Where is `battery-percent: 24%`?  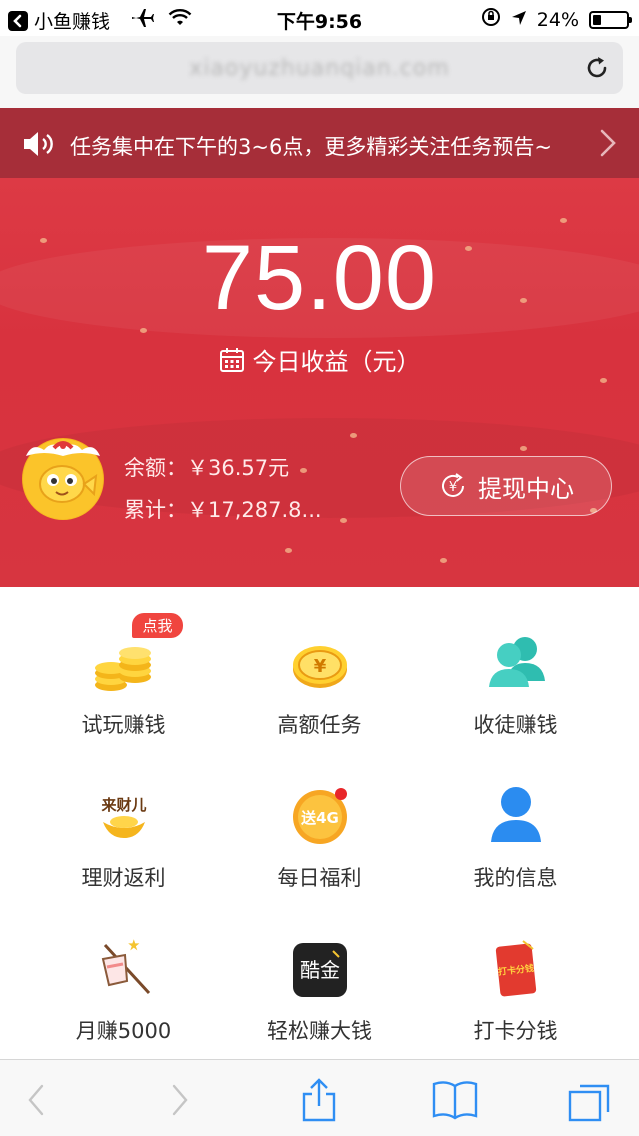 battery-percent: 24% is located at coordinates (557, 19).